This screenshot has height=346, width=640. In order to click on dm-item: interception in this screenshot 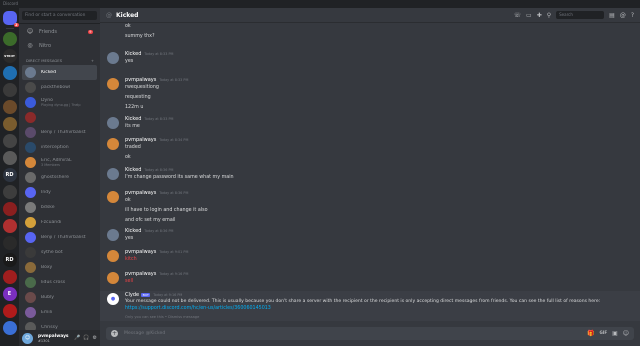, I will do `click(59, 147)`.